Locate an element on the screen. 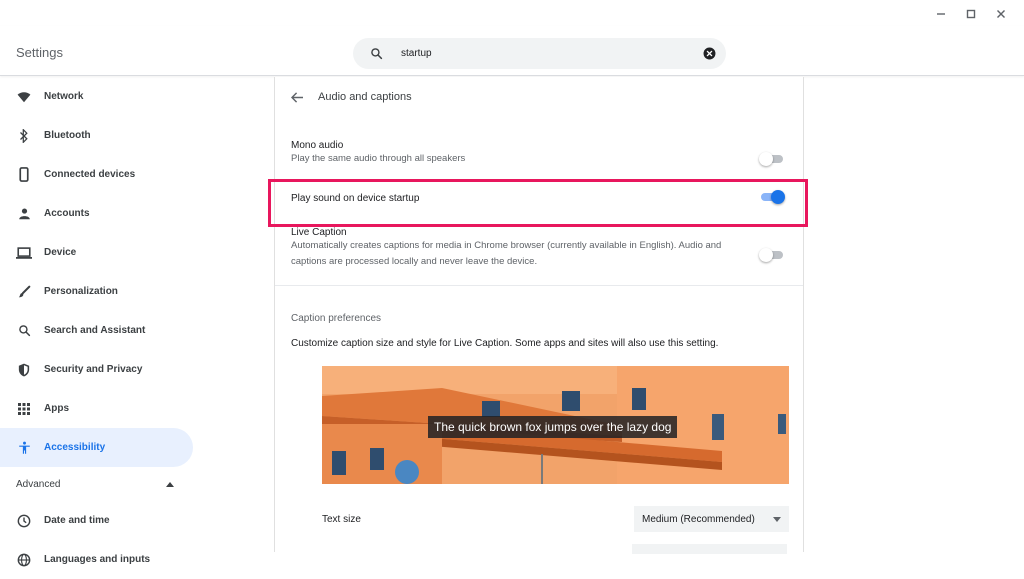 The image size is (1024, 579). clear-search-icon is located at coordinates (709, 53).